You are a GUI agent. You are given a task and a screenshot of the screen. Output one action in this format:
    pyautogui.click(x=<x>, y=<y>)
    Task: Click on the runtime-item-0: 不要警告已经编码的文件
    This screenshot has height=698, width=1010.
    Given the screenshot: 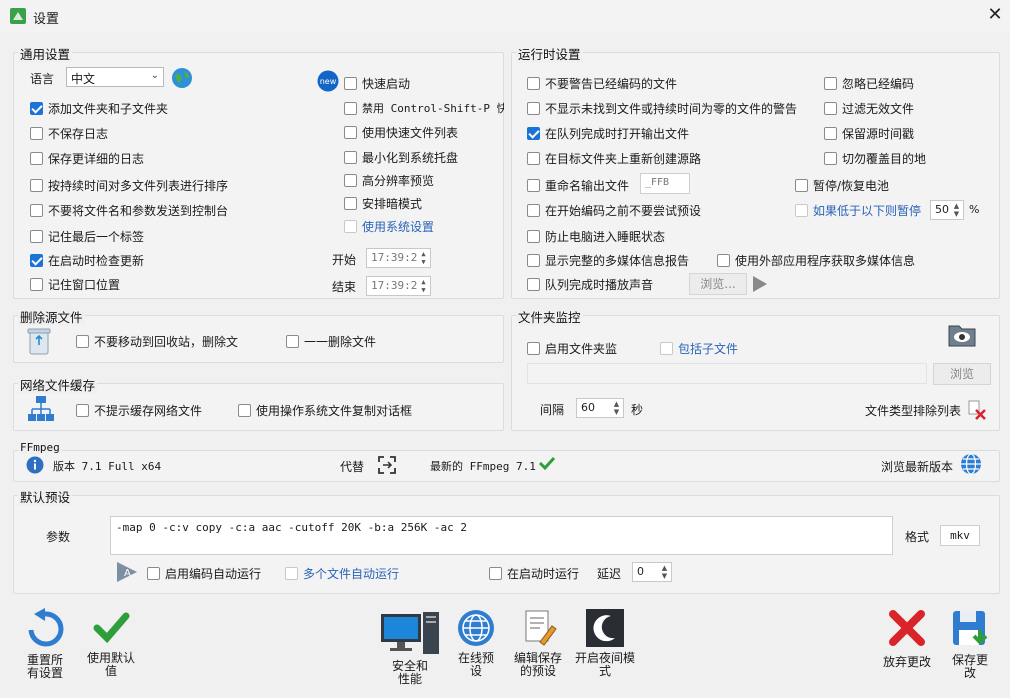 What is the action you would take?
    pyautogui.click(x=602, y=83)
    